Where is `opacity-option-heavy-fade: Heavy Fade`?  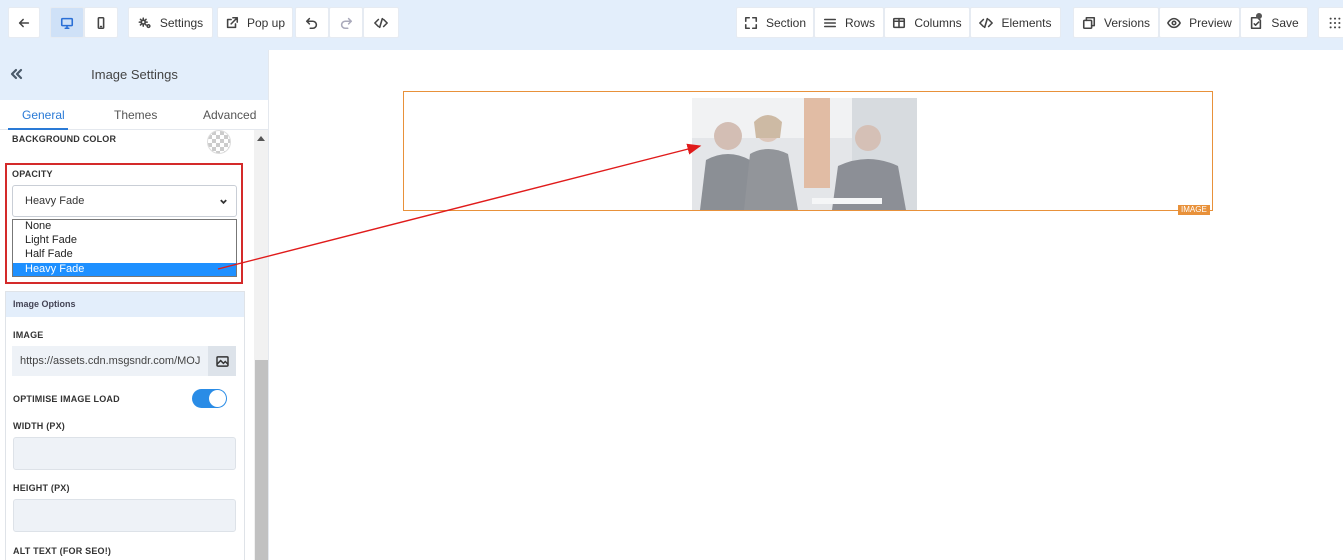 opacity-option-heavy-fade: Heavy Fade is located at coordinates (124, 269).